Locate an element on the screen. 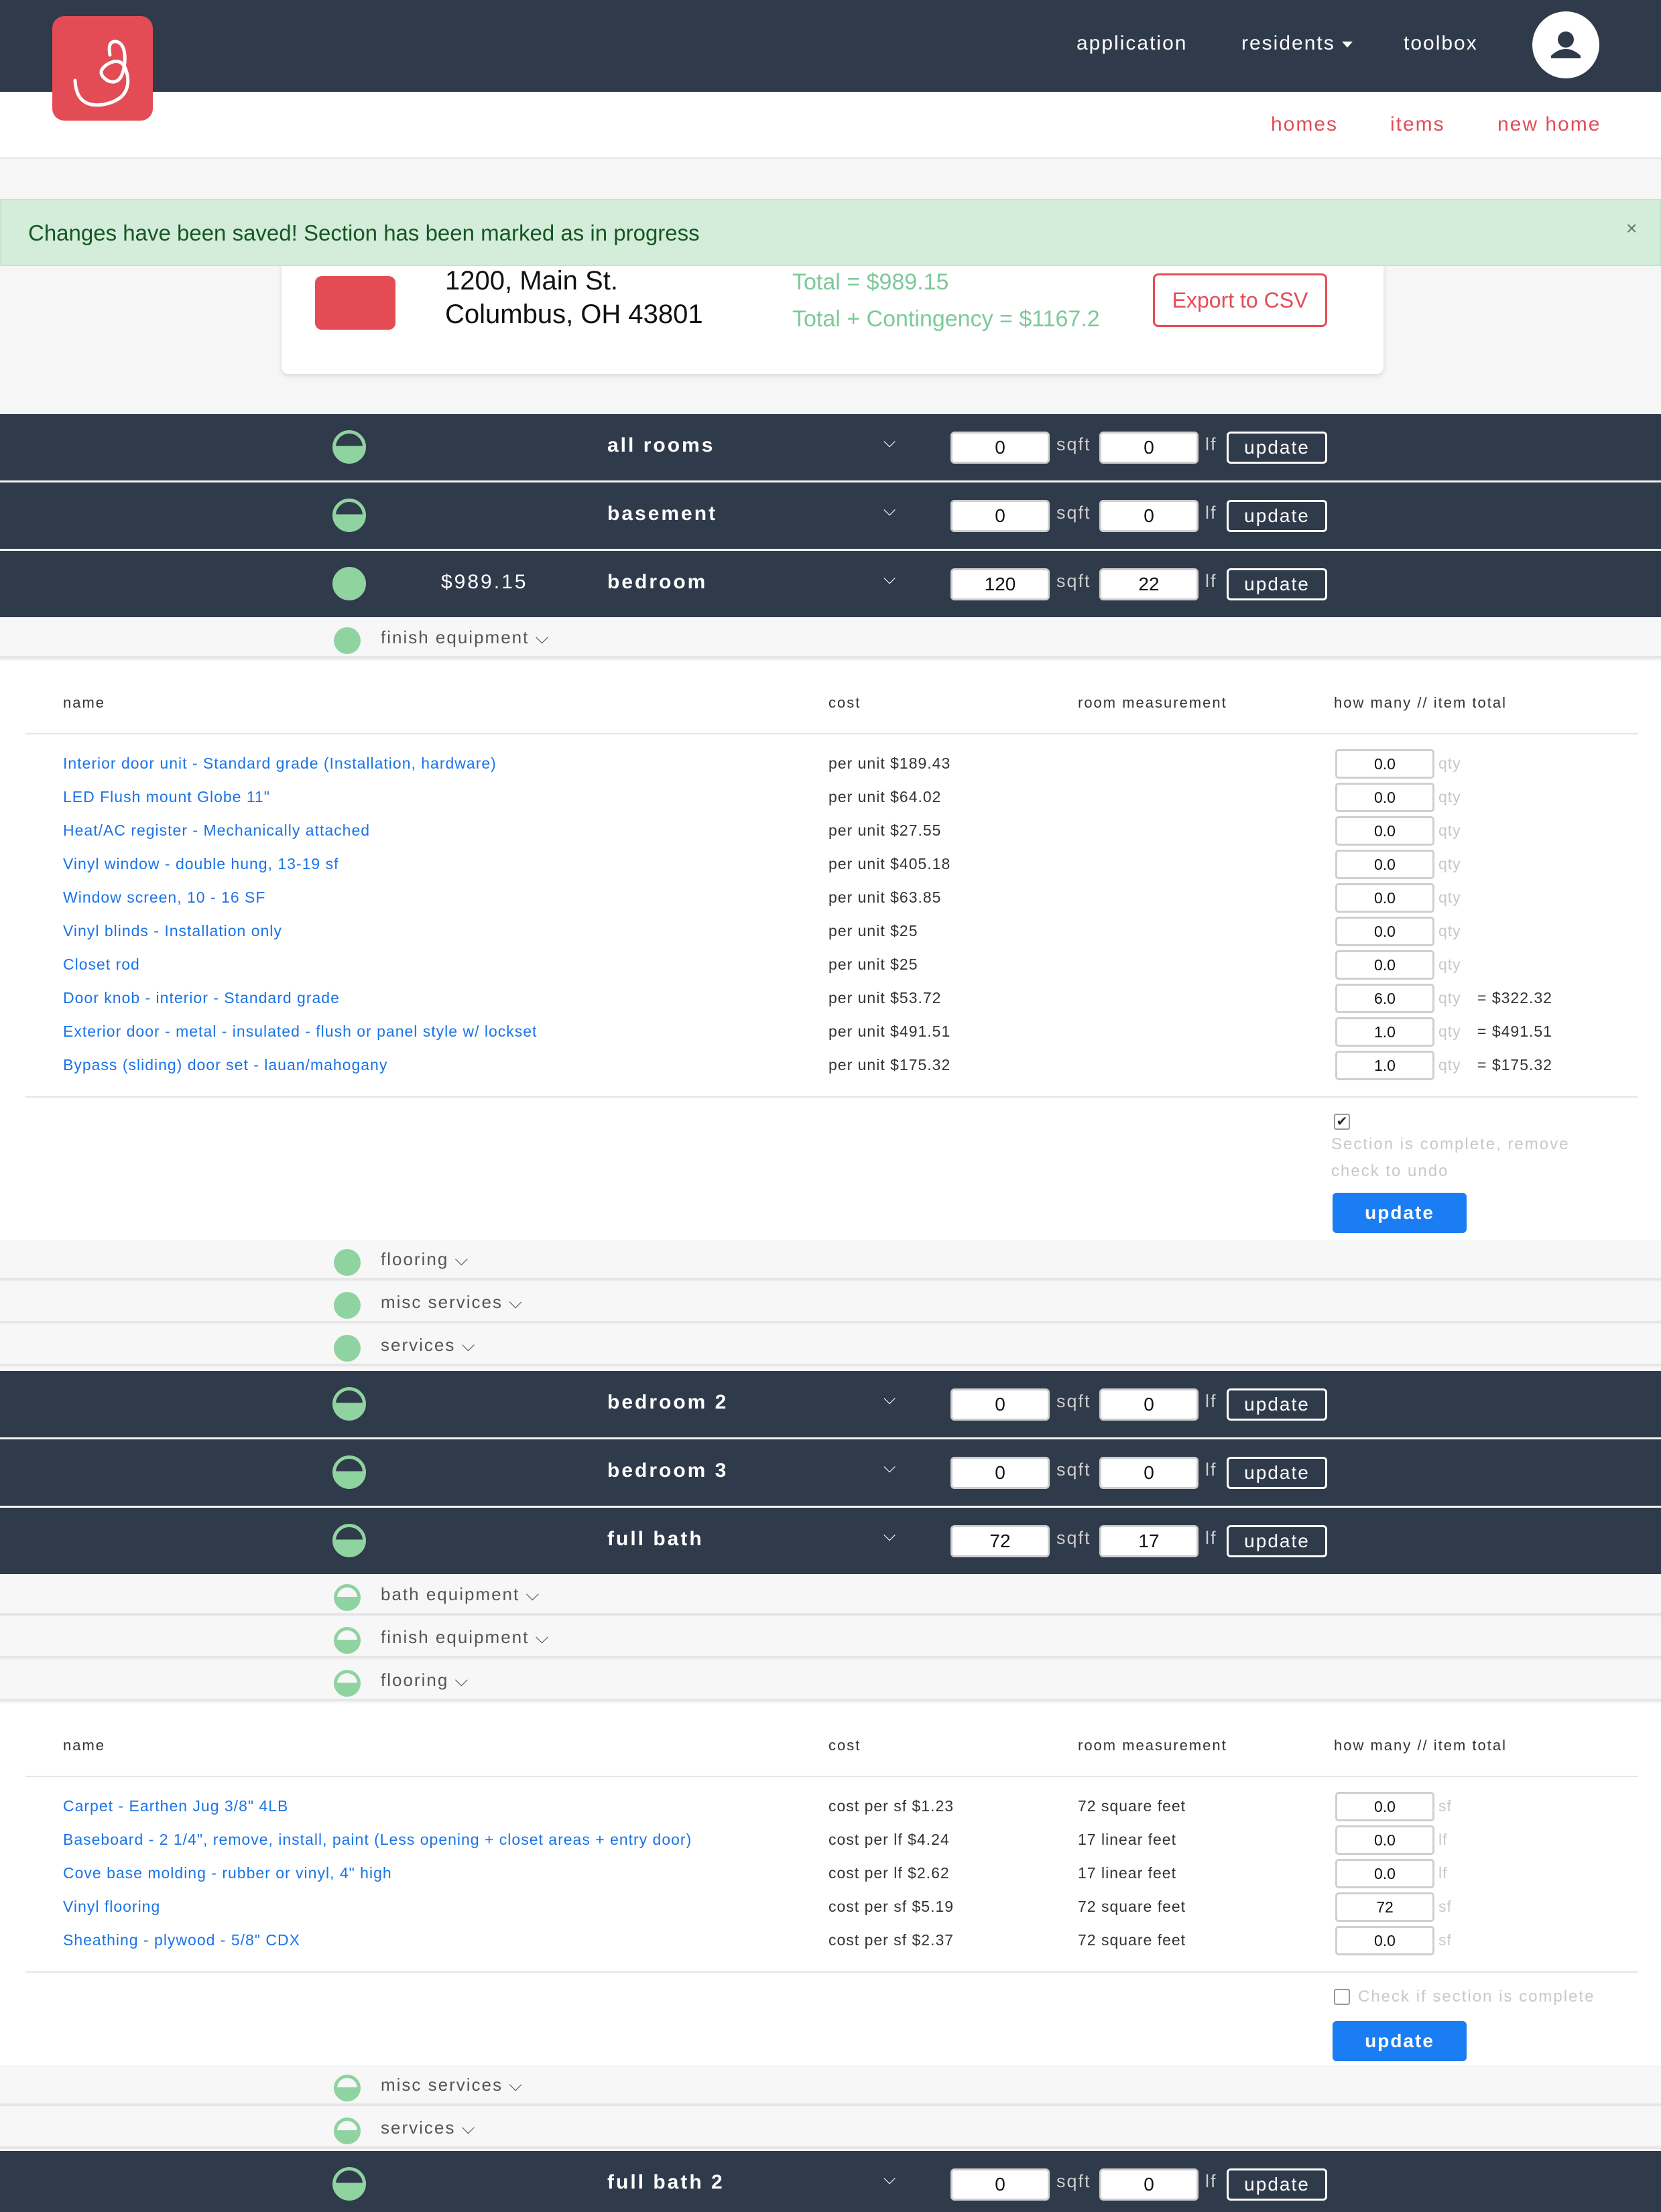 The height and width of the screenshot is (2212, 1661). category-row: bath equipment ⌵ is located at coordinates (830, 1595).